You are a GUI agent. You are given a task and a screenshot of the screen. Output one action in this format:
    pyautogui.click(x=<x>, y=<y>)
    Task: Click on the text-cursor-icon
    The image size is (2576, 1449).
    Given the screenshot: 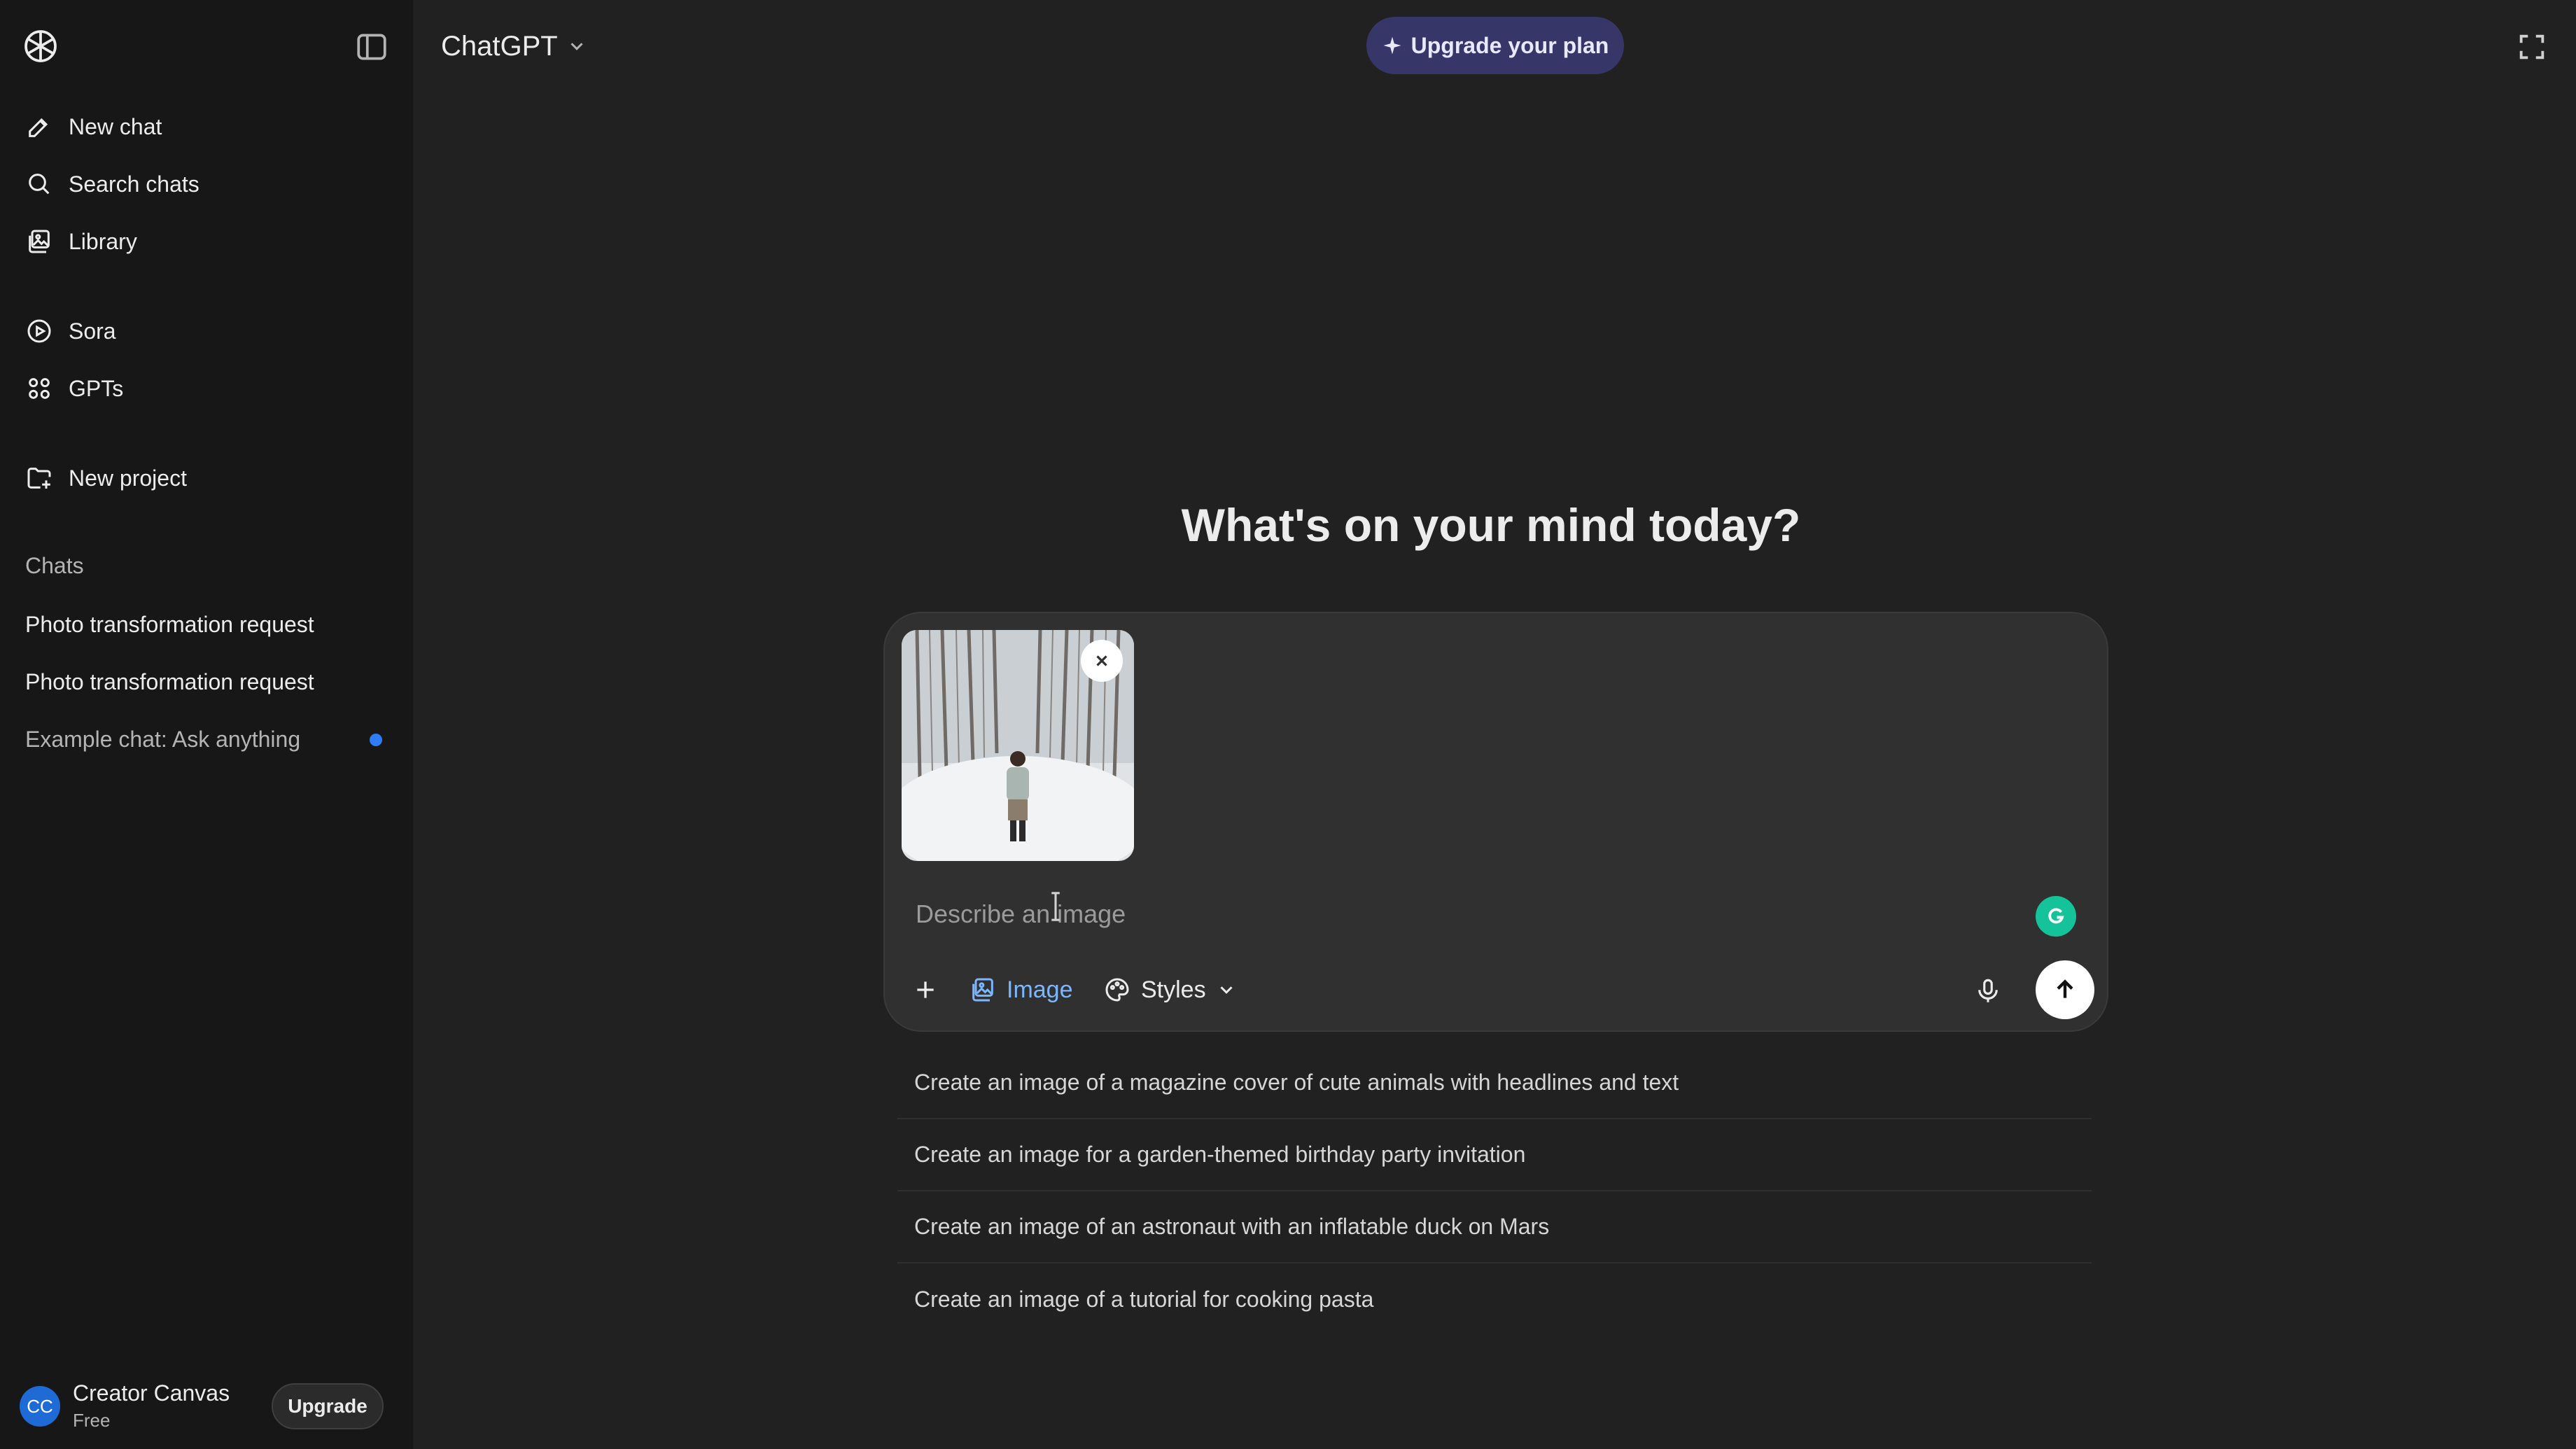 What is the action you would take?
    pyautogui.click(x=1055, y=906)
    